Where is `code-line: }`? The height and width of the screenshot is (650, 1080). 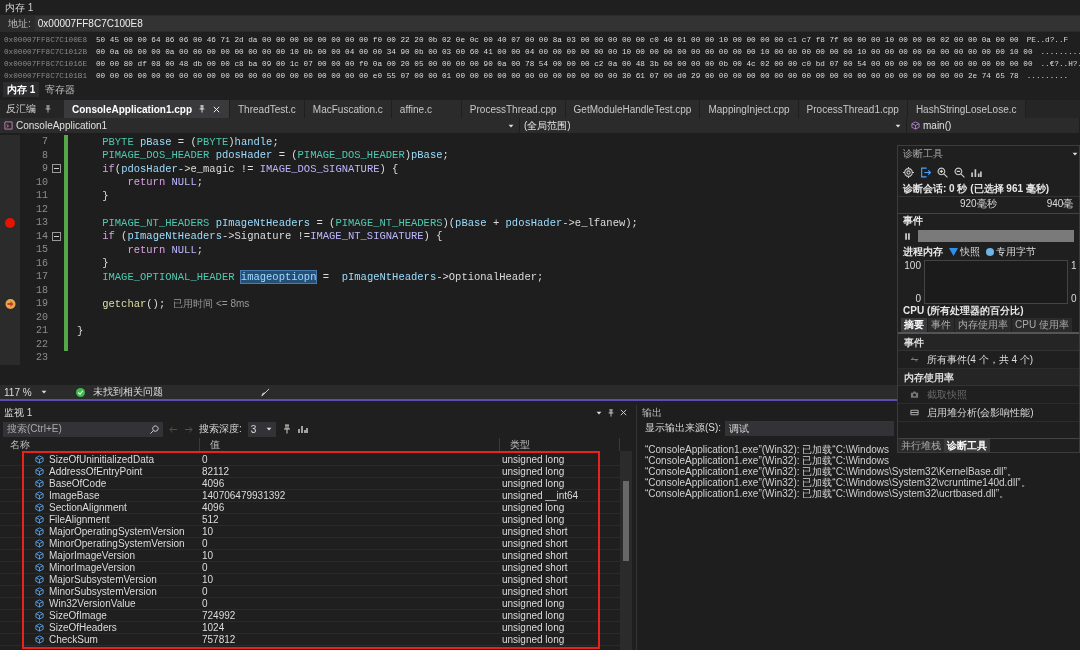 code-line: } is located at coordinates (105, 263).